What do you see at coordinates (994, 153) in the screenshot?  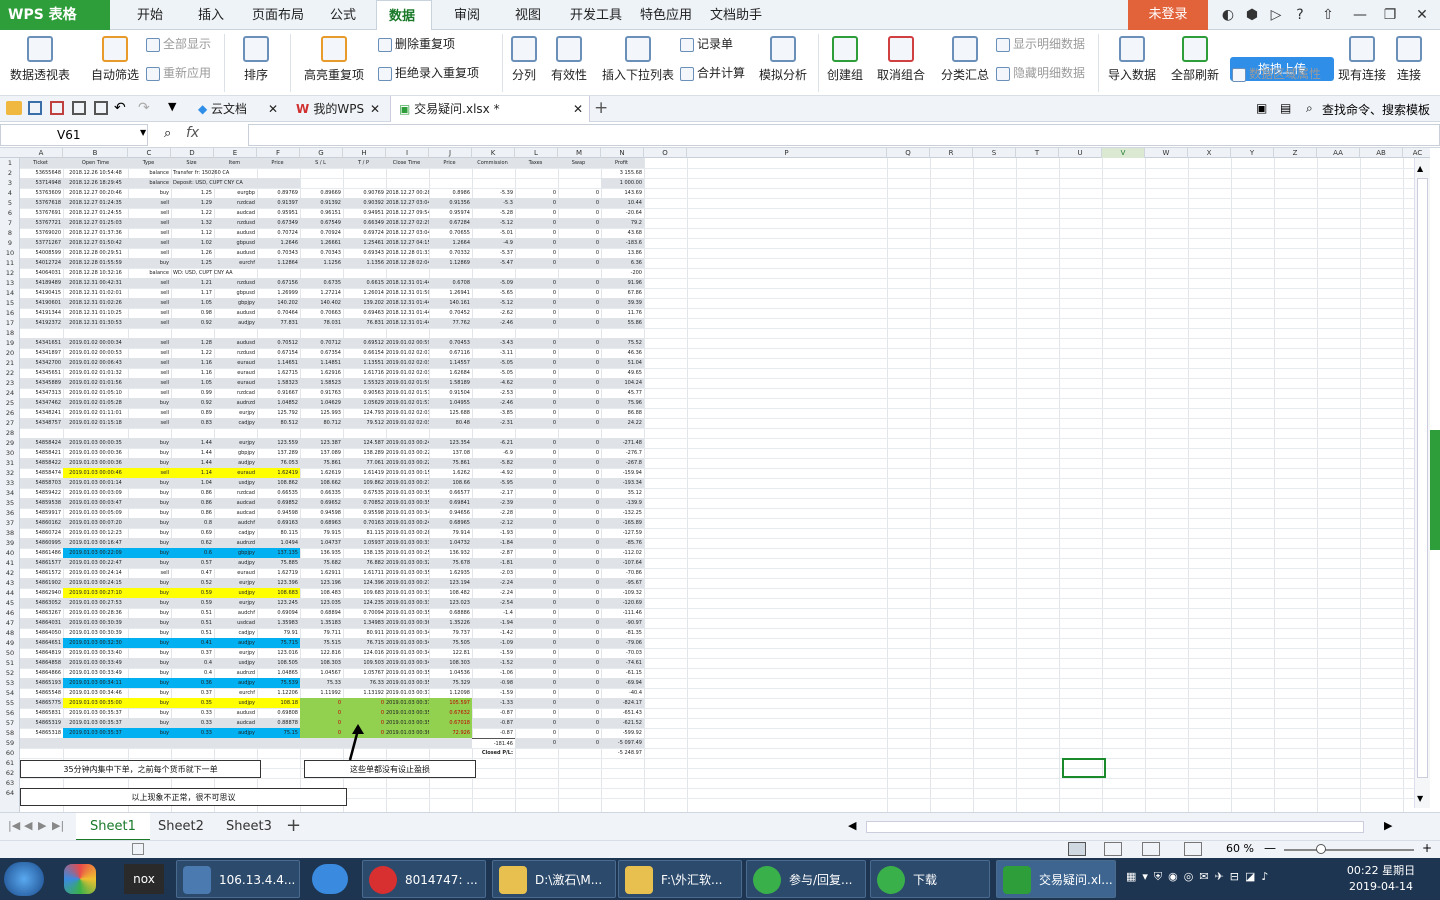 I see `column-header-s: S` at bounding box center [994, 153].